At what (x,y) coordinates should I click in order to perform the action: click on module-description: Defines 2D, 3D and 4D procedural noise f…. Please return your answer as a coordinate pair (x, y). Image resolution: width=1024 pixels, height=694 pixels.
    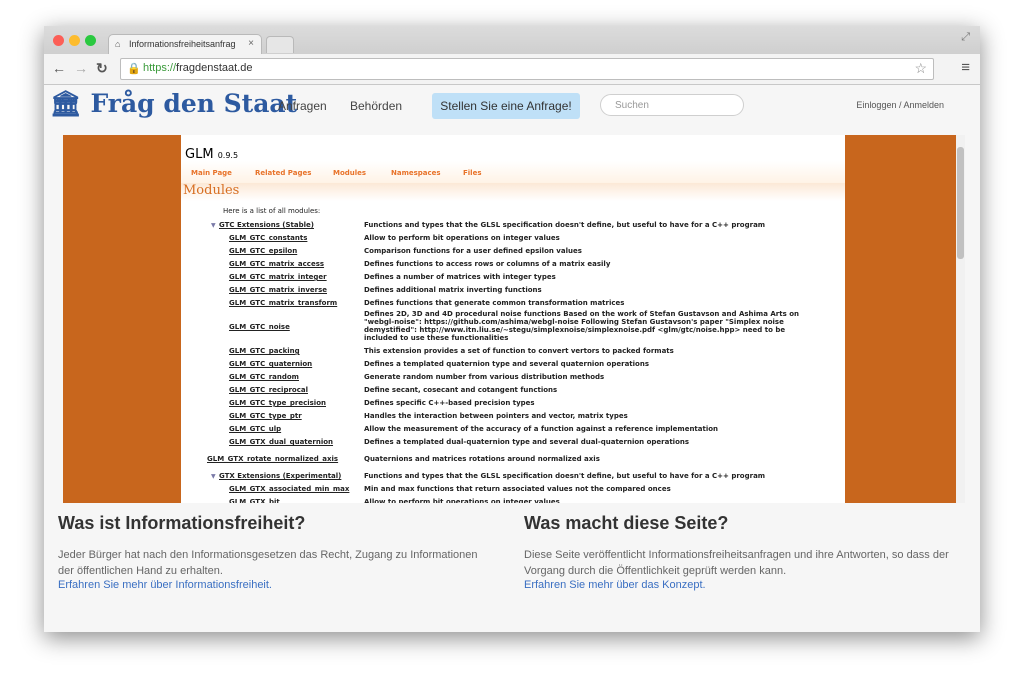
    Looking at the image, I should click on (581, 326).